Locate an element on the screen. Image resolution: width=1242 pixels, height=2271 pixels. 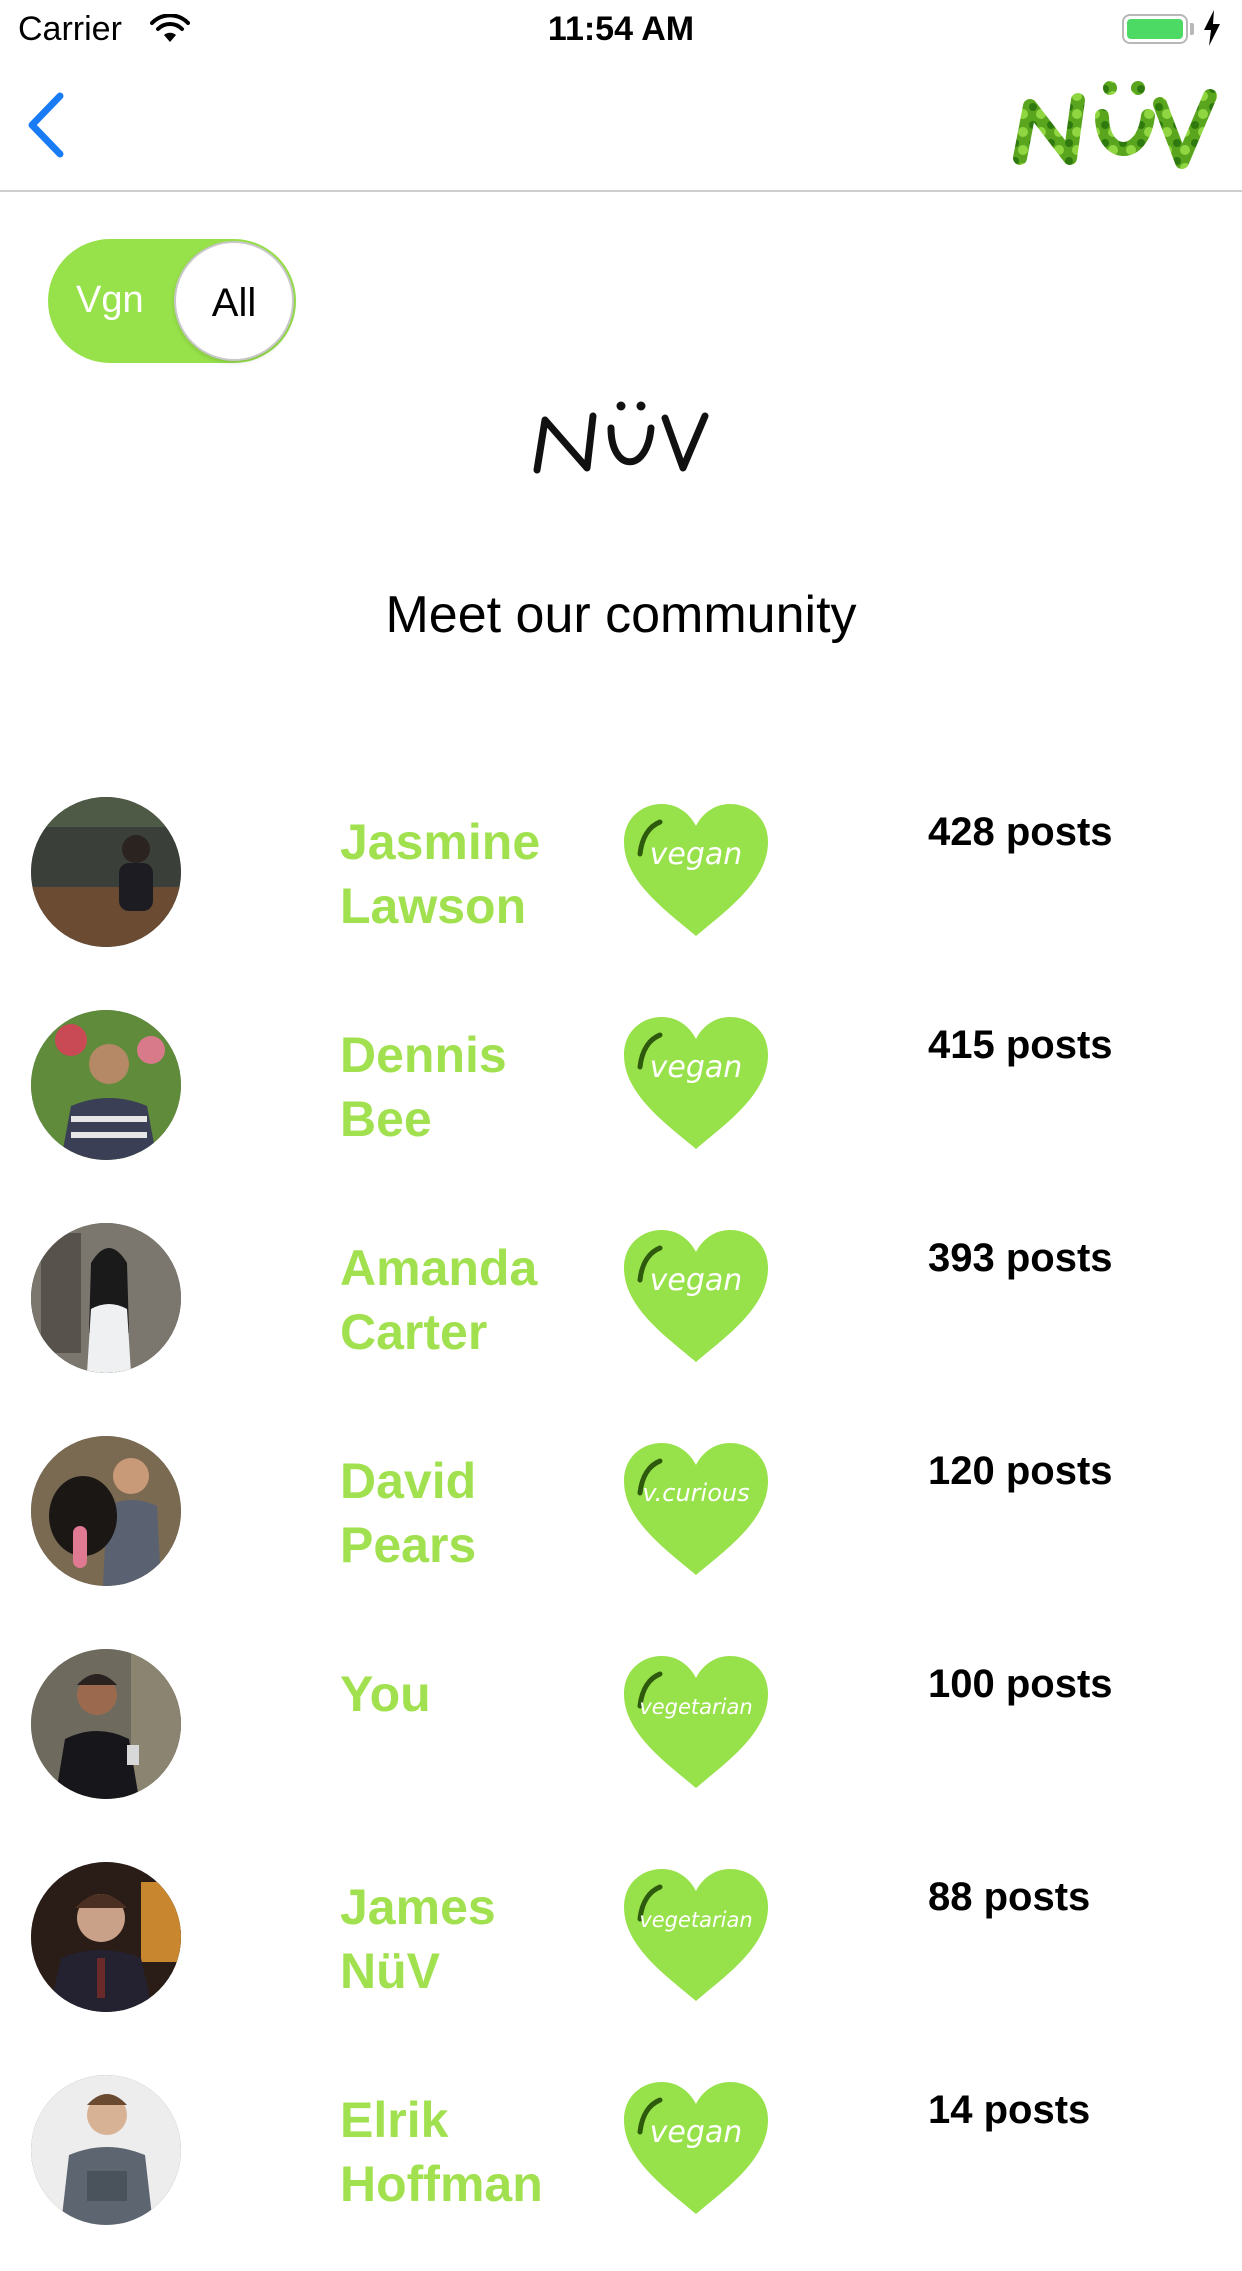
member-last-name: Bee is located at coordinates (386, 1119).